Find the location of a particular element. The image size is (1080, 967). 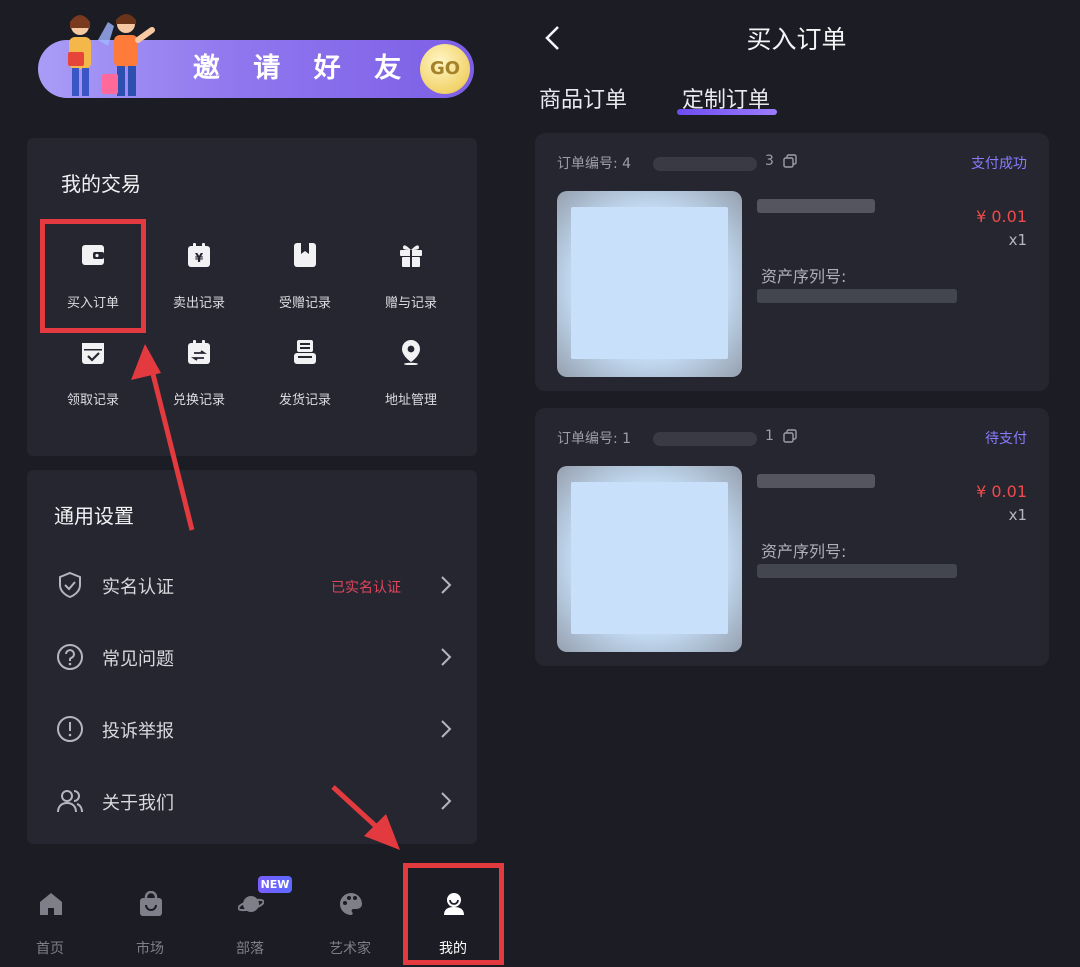

shield-check-icon is located at coordinates (70, 585).